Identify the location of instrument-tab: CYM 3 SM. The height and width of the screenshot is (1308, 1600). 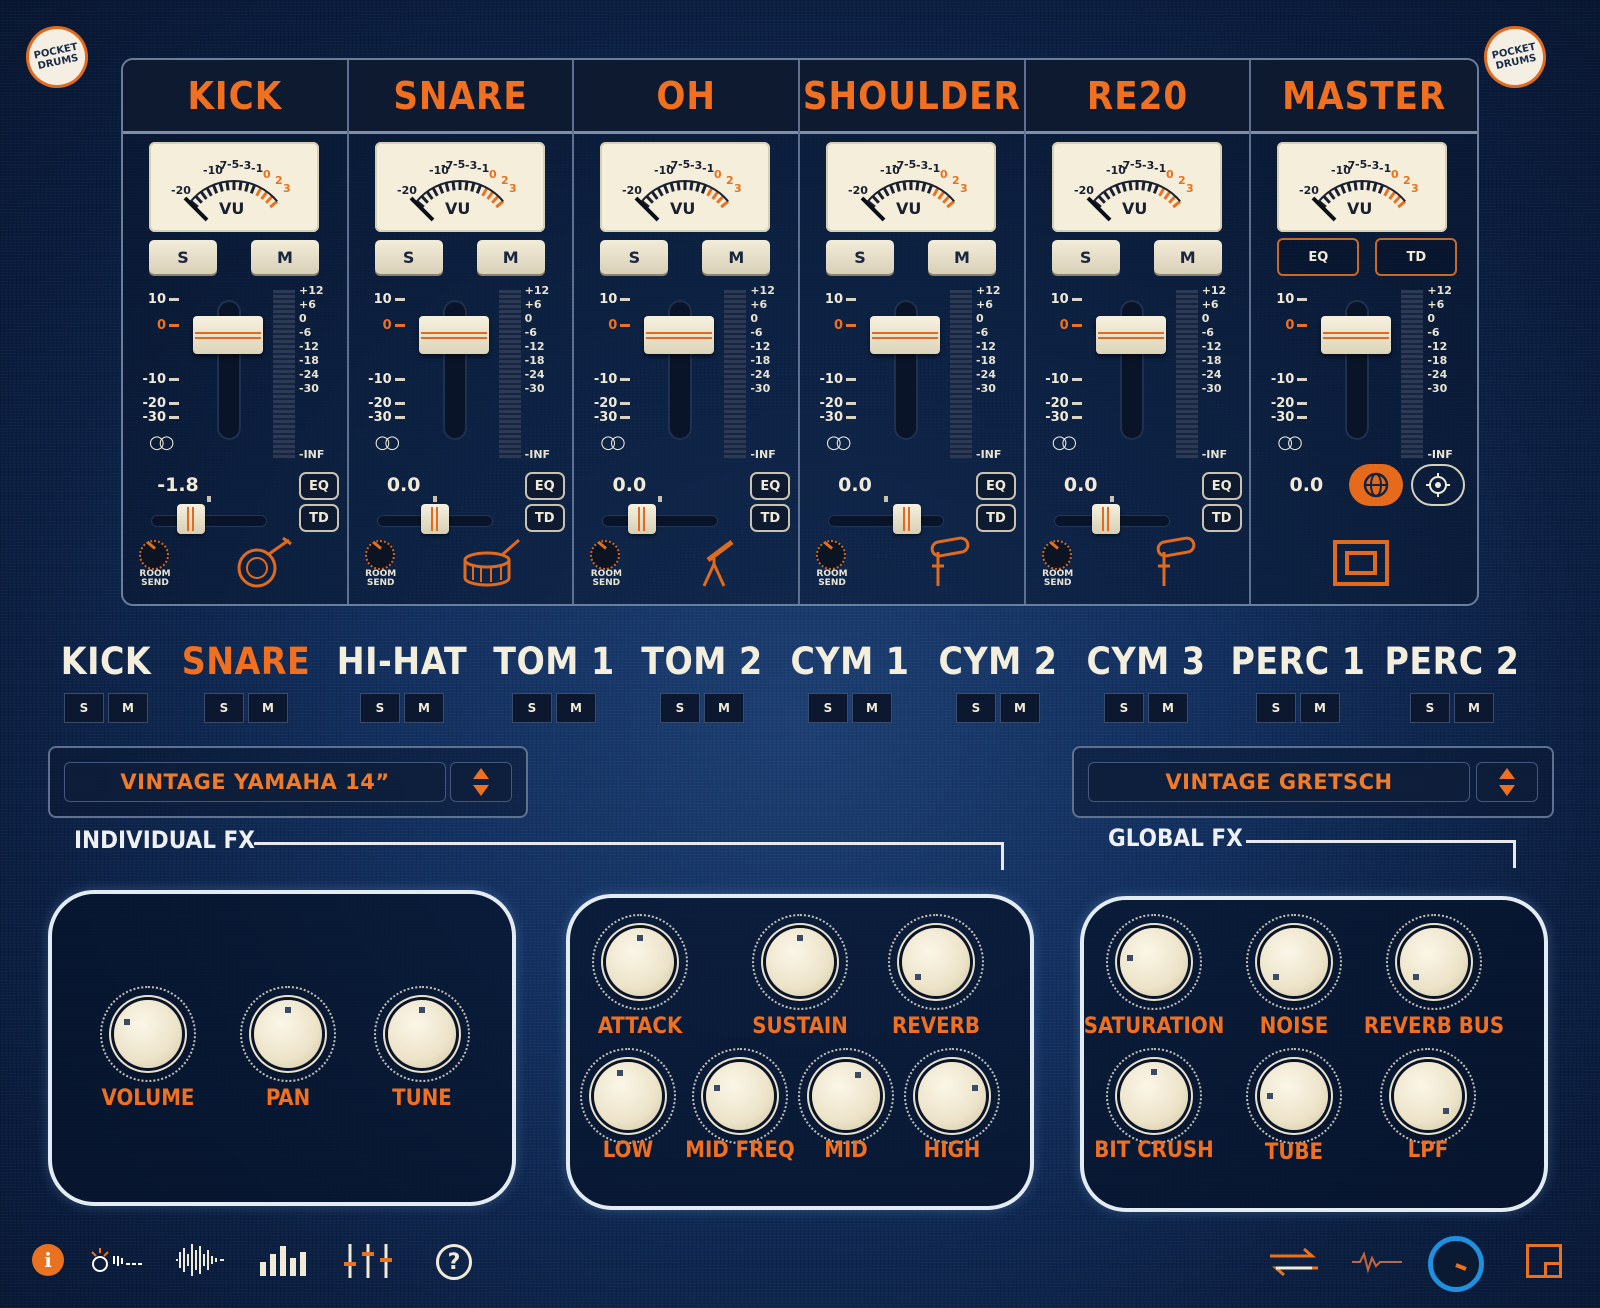
(1146, 681).